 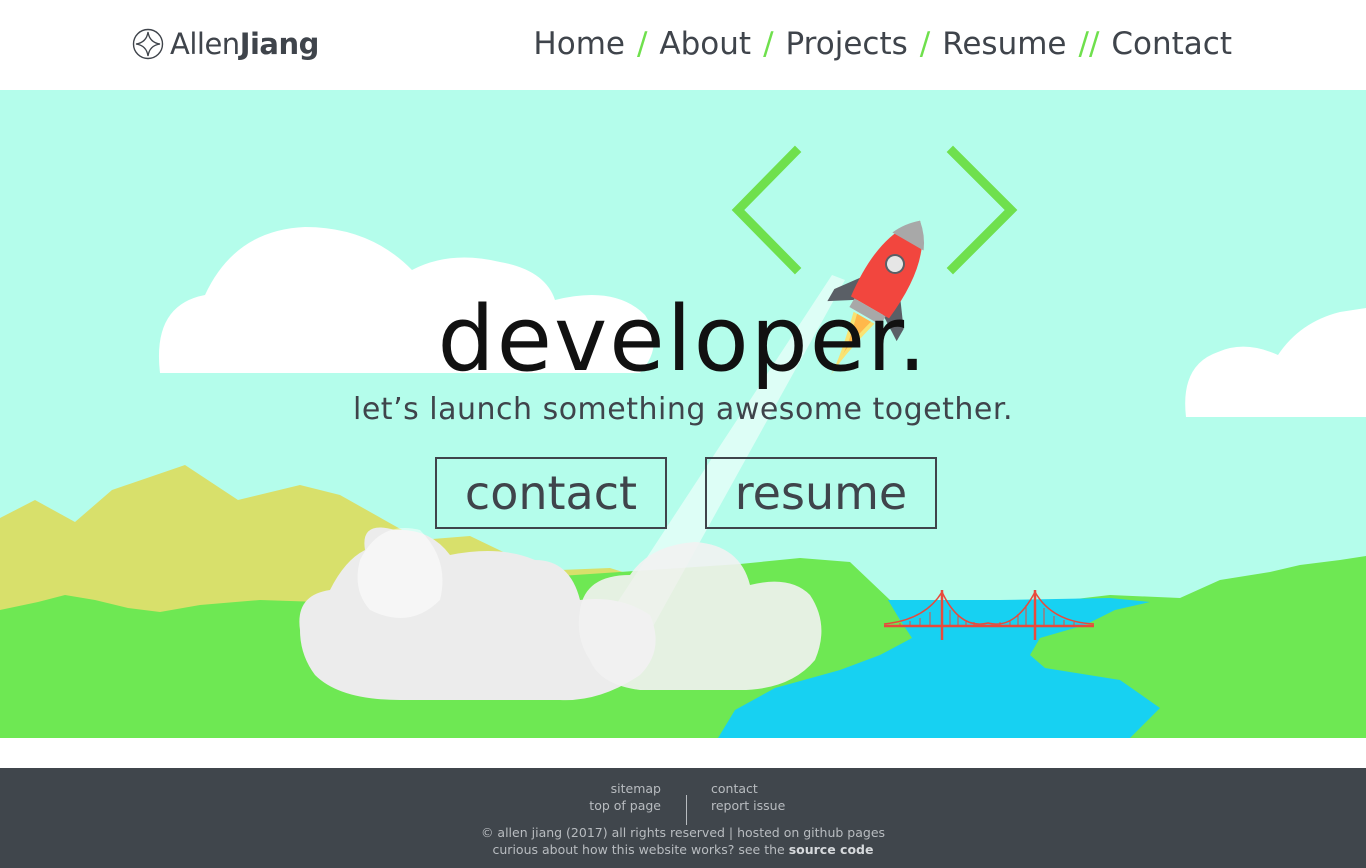 I want to click on nav-about: About, so click(x=705, y=44).